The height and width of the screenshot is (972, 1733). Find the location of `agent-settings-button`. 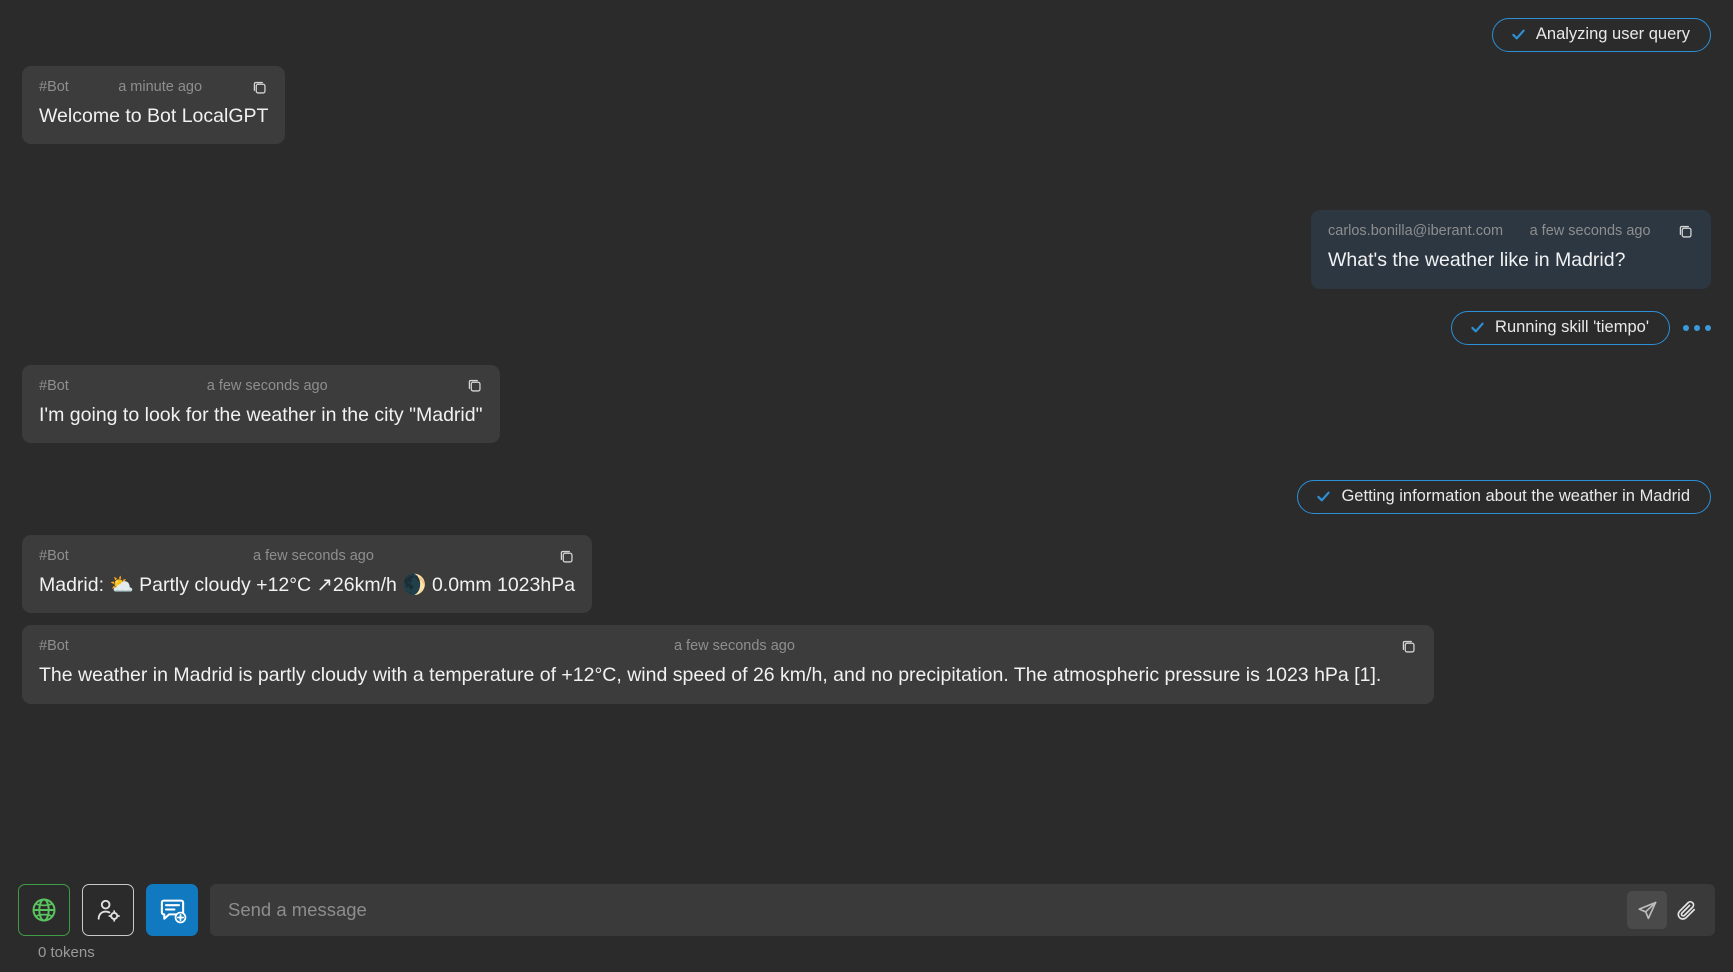

agent-settings-button is located at coordinates (108, 910).